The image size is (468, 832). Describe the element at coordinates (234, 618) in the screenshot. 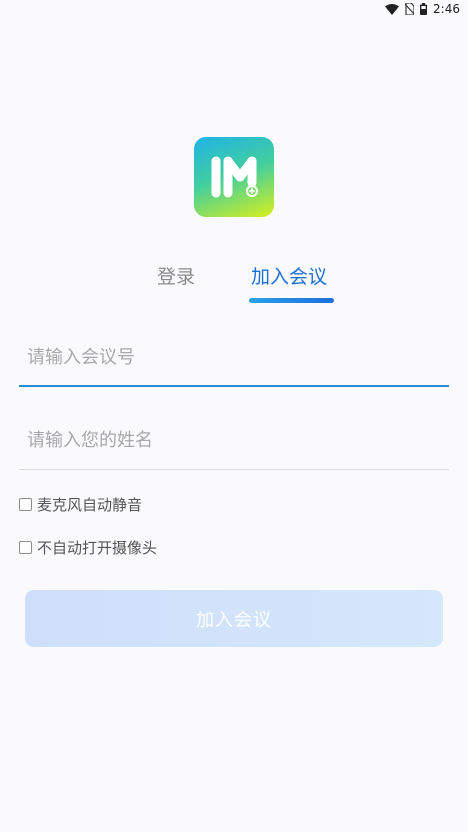

I see `join-meeting-button: 加入会议` at that location.